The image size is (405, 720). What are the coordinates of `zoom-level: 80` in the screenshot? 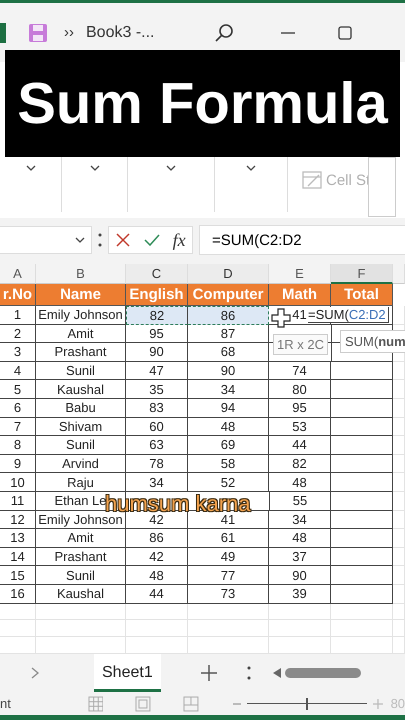 It's located at (397, 704).